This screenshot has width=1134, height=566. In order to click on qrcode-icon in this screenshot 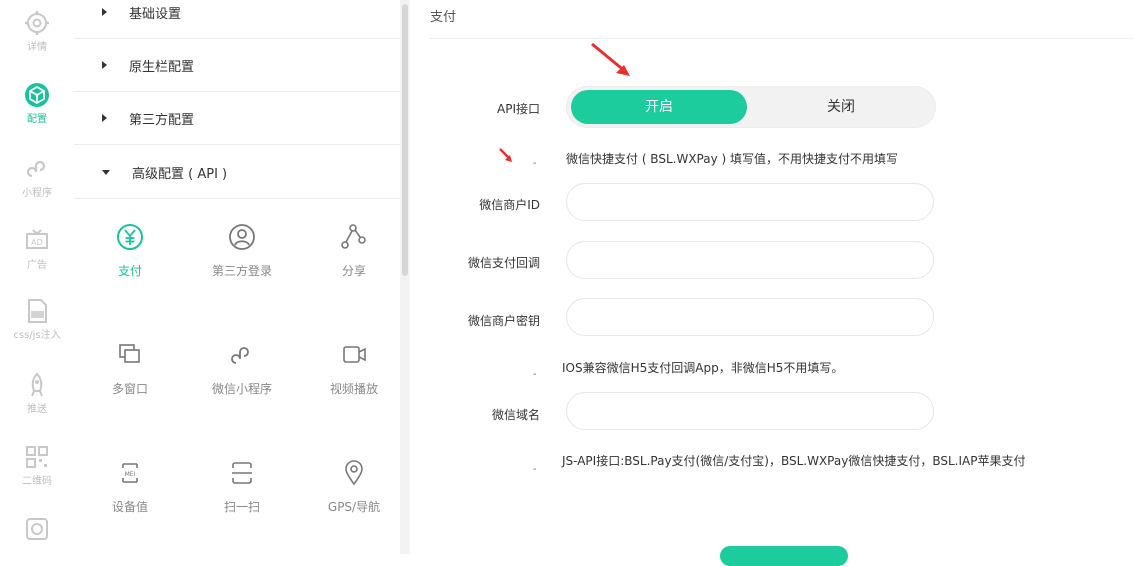, I will do `click(37, 457)`.